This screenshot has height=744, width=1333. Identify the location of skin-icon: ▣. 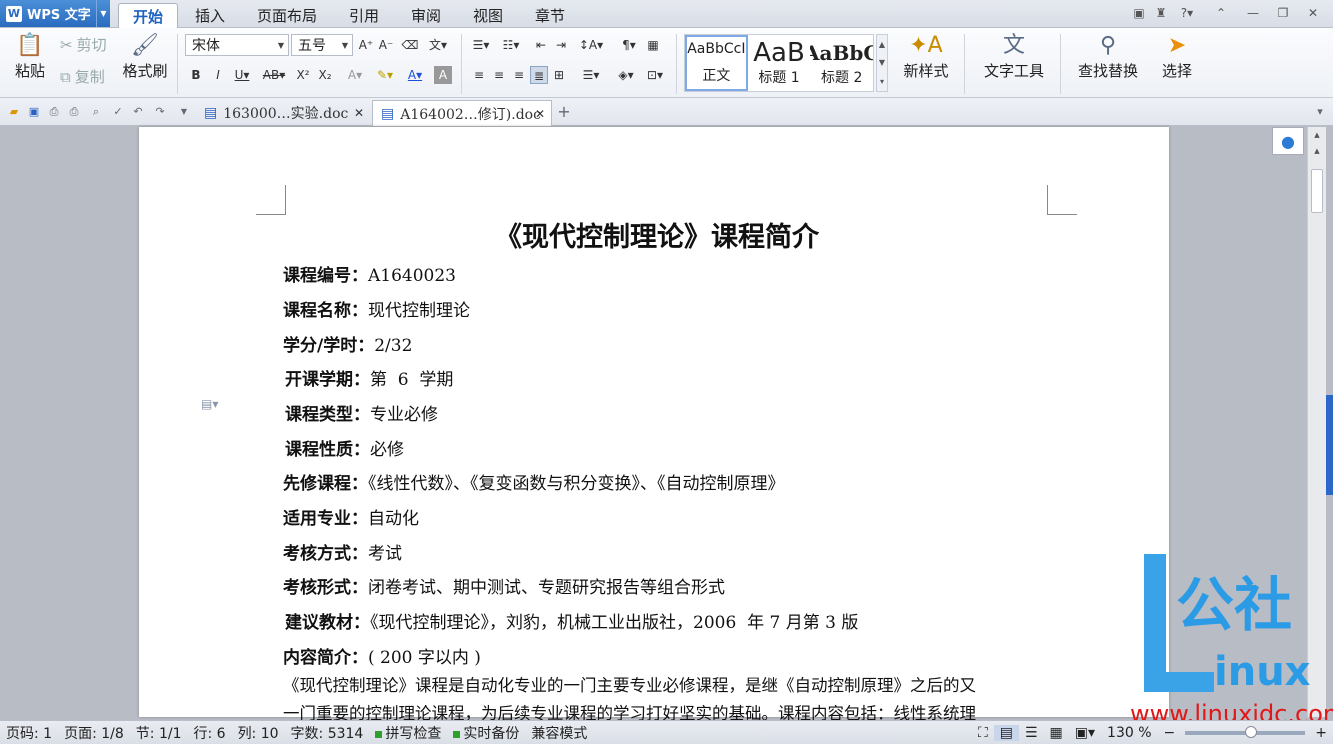
(1139, 13).